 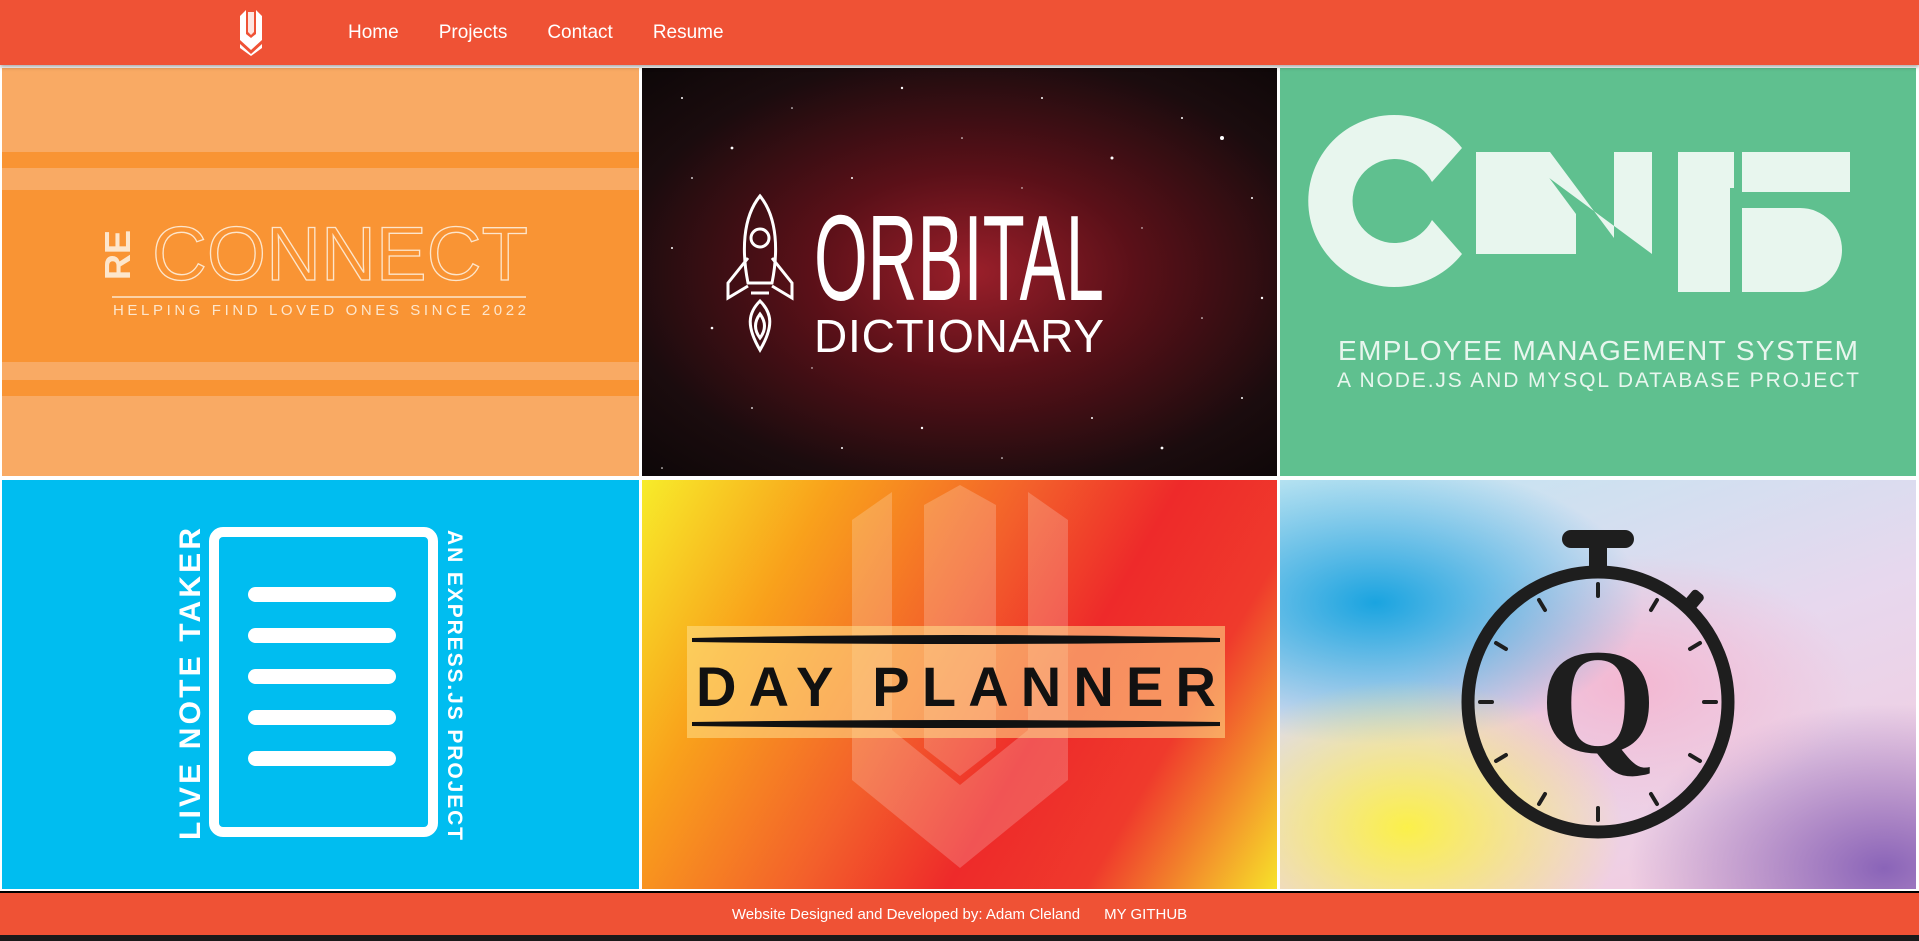 I want to click on main-nav: Home Projects Contact Resume, so click(x=556, y=32).